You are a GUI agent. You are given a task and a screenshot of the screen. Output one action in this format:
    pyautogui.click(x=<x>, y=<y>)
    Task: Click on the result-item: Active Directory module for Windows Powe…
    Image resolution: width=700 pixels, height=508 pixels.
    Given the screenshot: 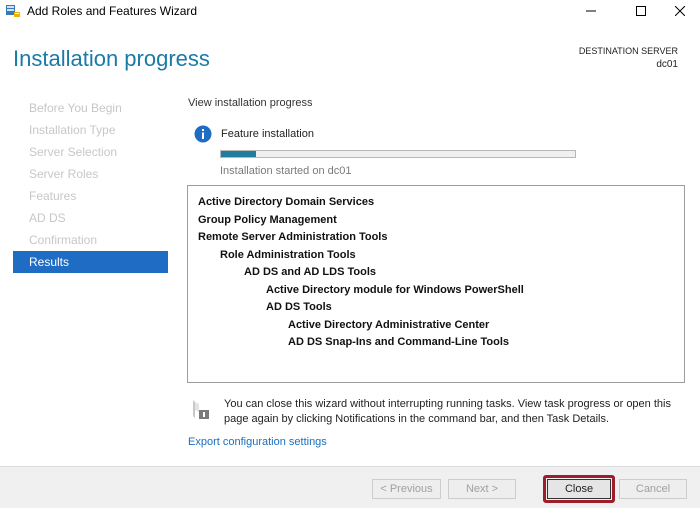 What is the action you would take?
    pyautogui.click(x=395, y=289)
    